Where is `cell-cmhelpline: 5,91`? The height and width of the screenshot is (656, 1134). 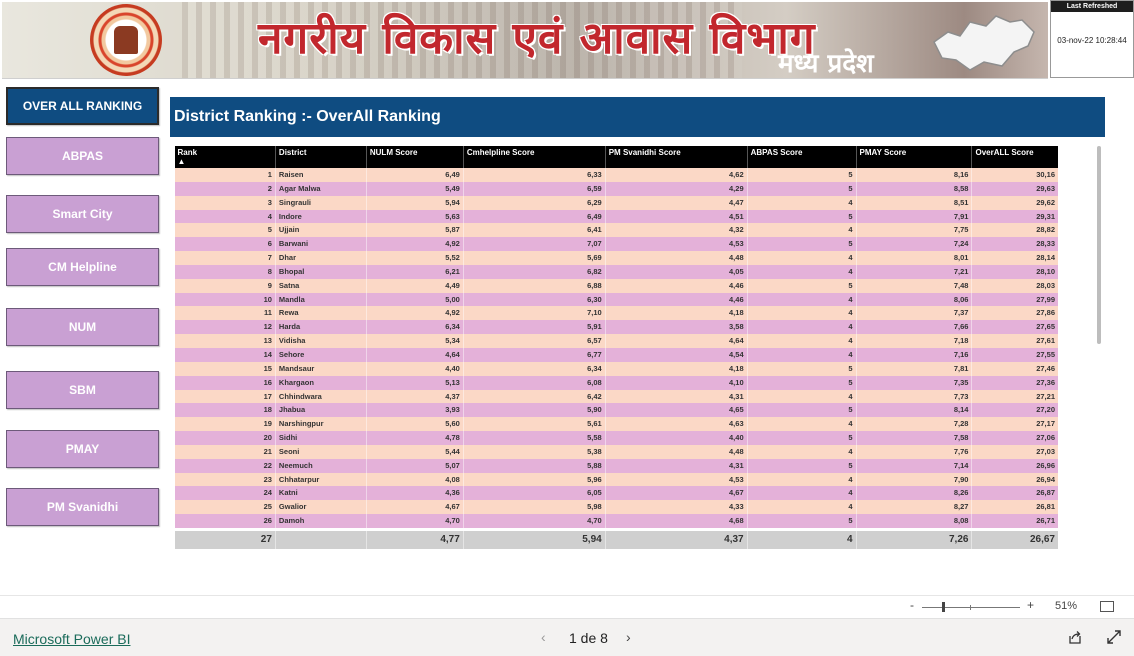 cell-cmhelpline: 5,91 is located at coordinates (534, 327).